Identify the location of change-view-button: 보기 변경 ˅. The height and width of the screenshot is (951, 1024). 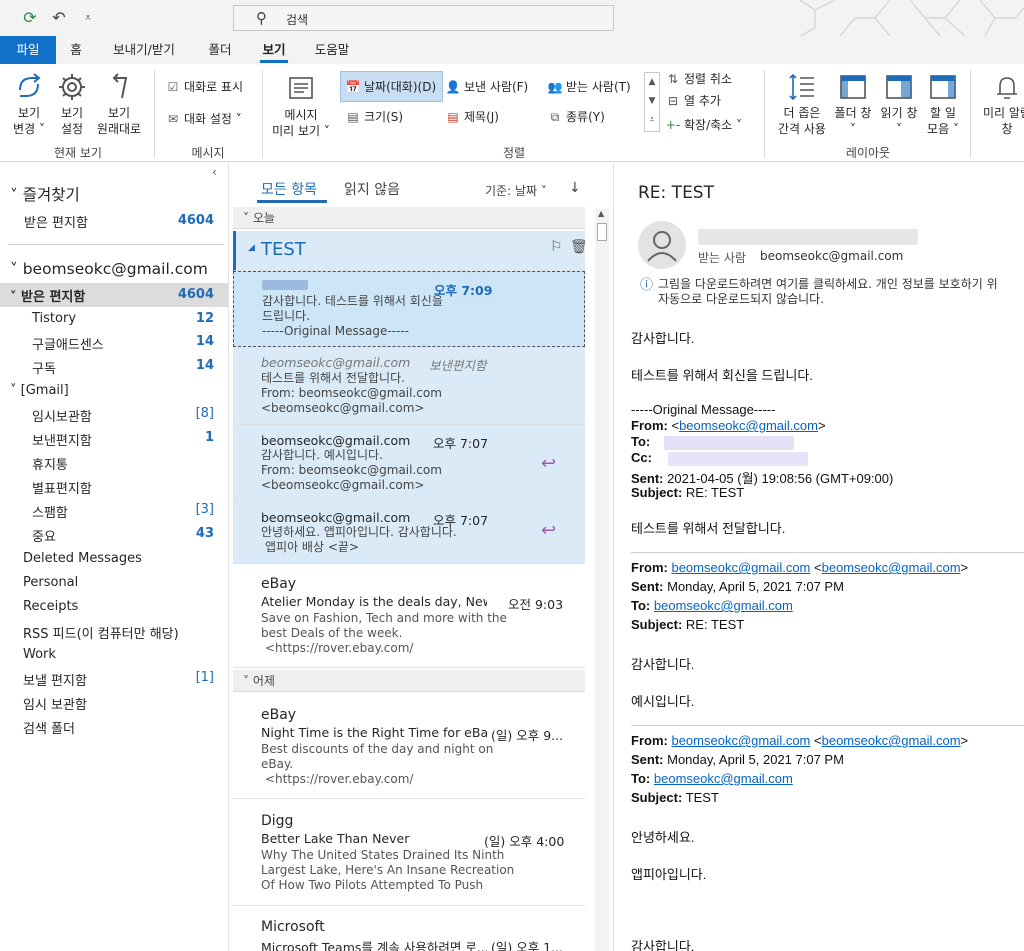
(29, 104).